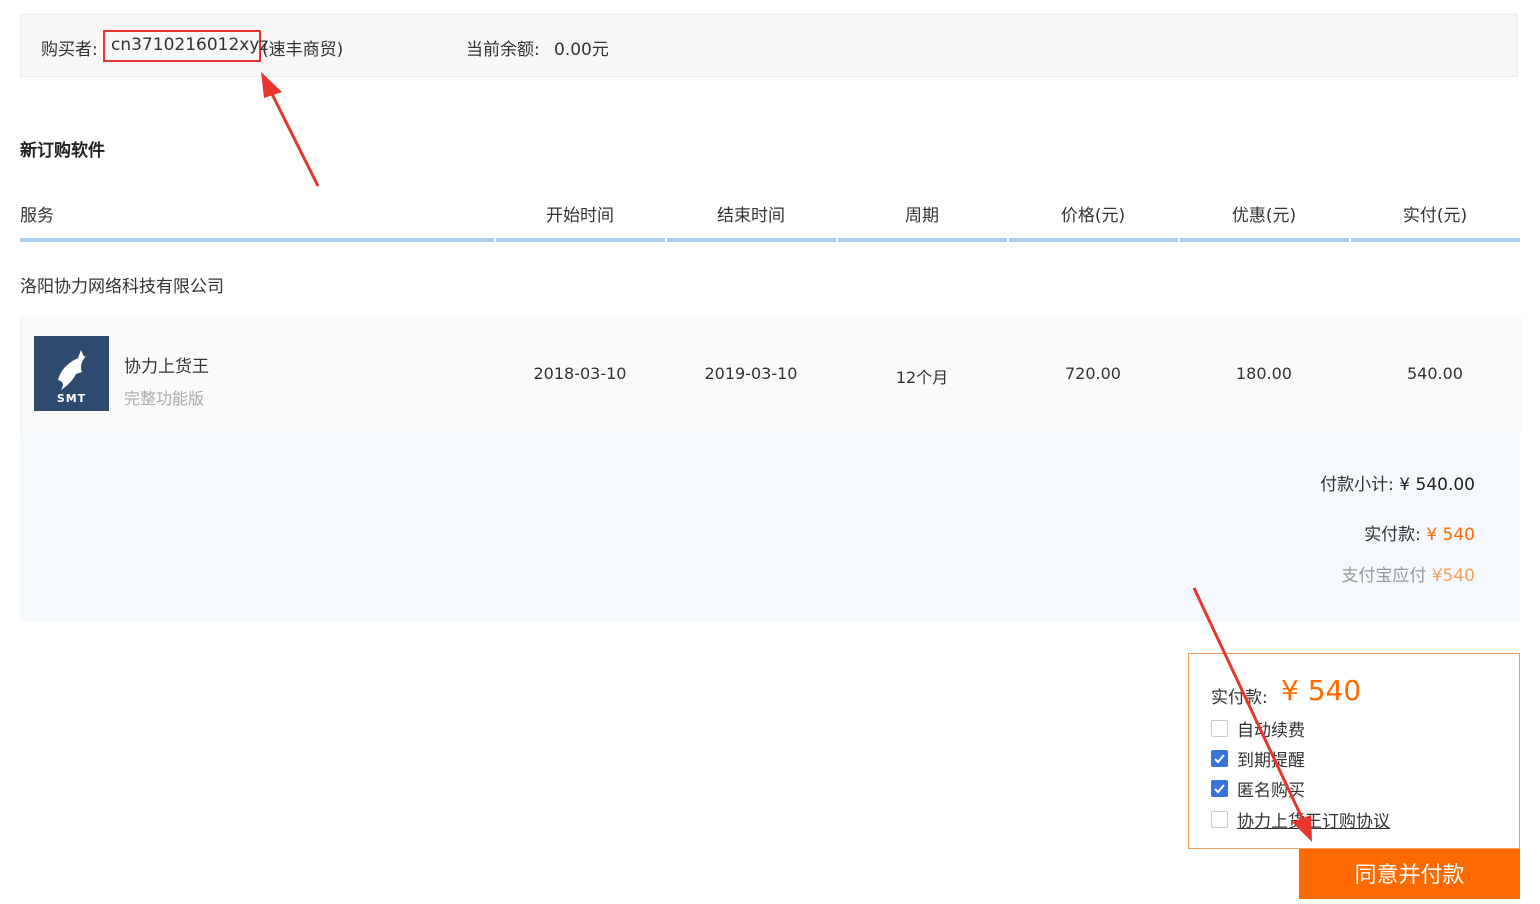  What do you see at coordinates (1264, 216) in the screenshot?
I see `header-discount: 优惠(元)` at bounding box center [1264, 216].